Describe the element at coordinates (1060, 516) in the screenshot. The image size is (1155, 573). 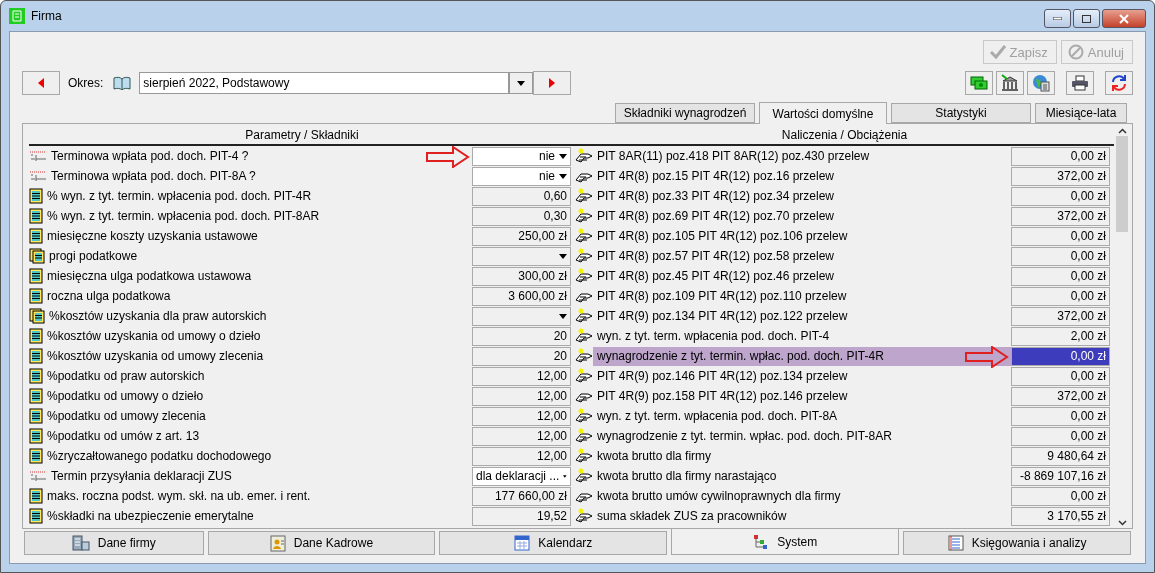
I see `value-field: 3 170,55 zł` at that location.